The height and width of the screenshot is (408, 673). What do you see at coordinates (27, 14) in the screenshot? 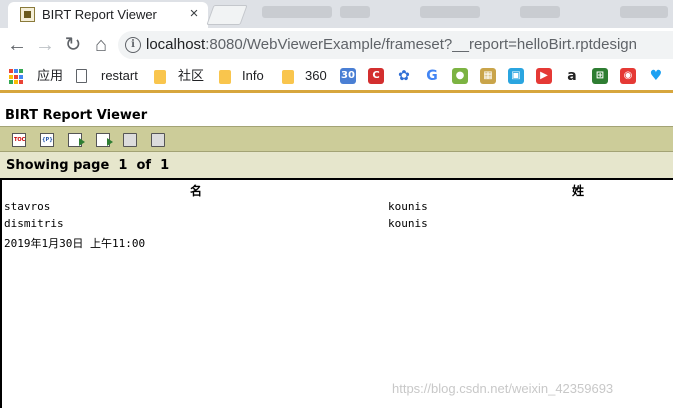
I see `birt-favicon-icon` at bounding box center [27, 14].